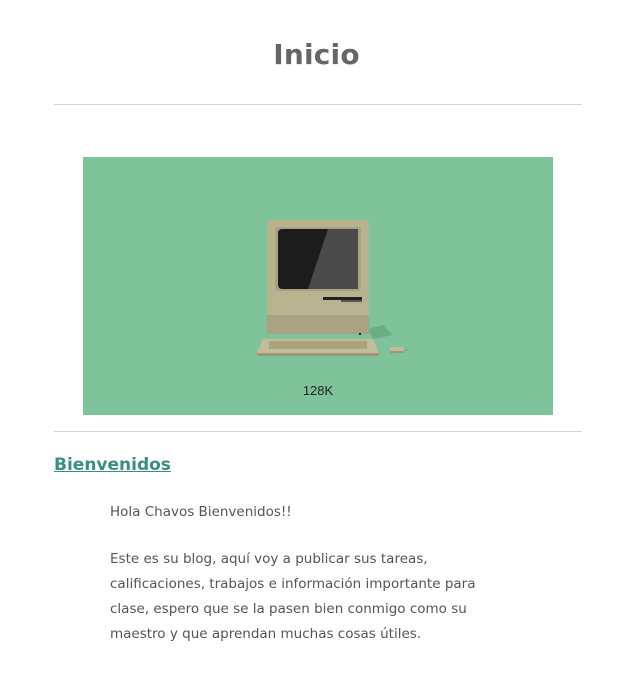  I want to click on divider-middle, so click(318, 431).